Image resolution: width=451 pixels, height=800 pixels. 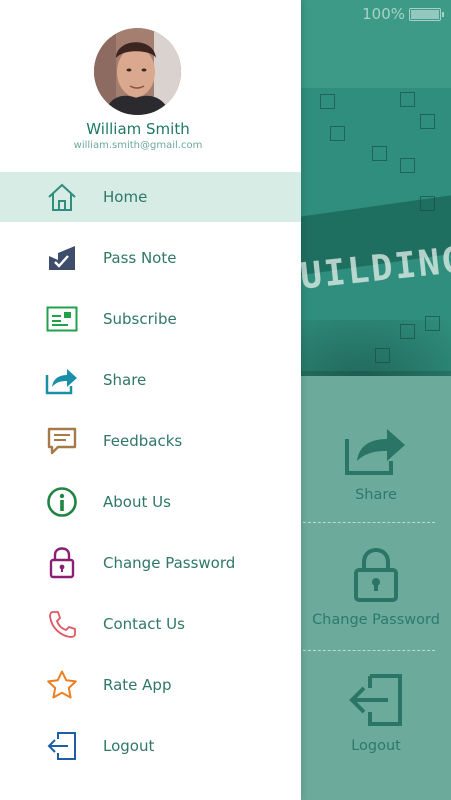 I want to click on menu-item-pass-note: Pass Note, so click(x=150, y=258).